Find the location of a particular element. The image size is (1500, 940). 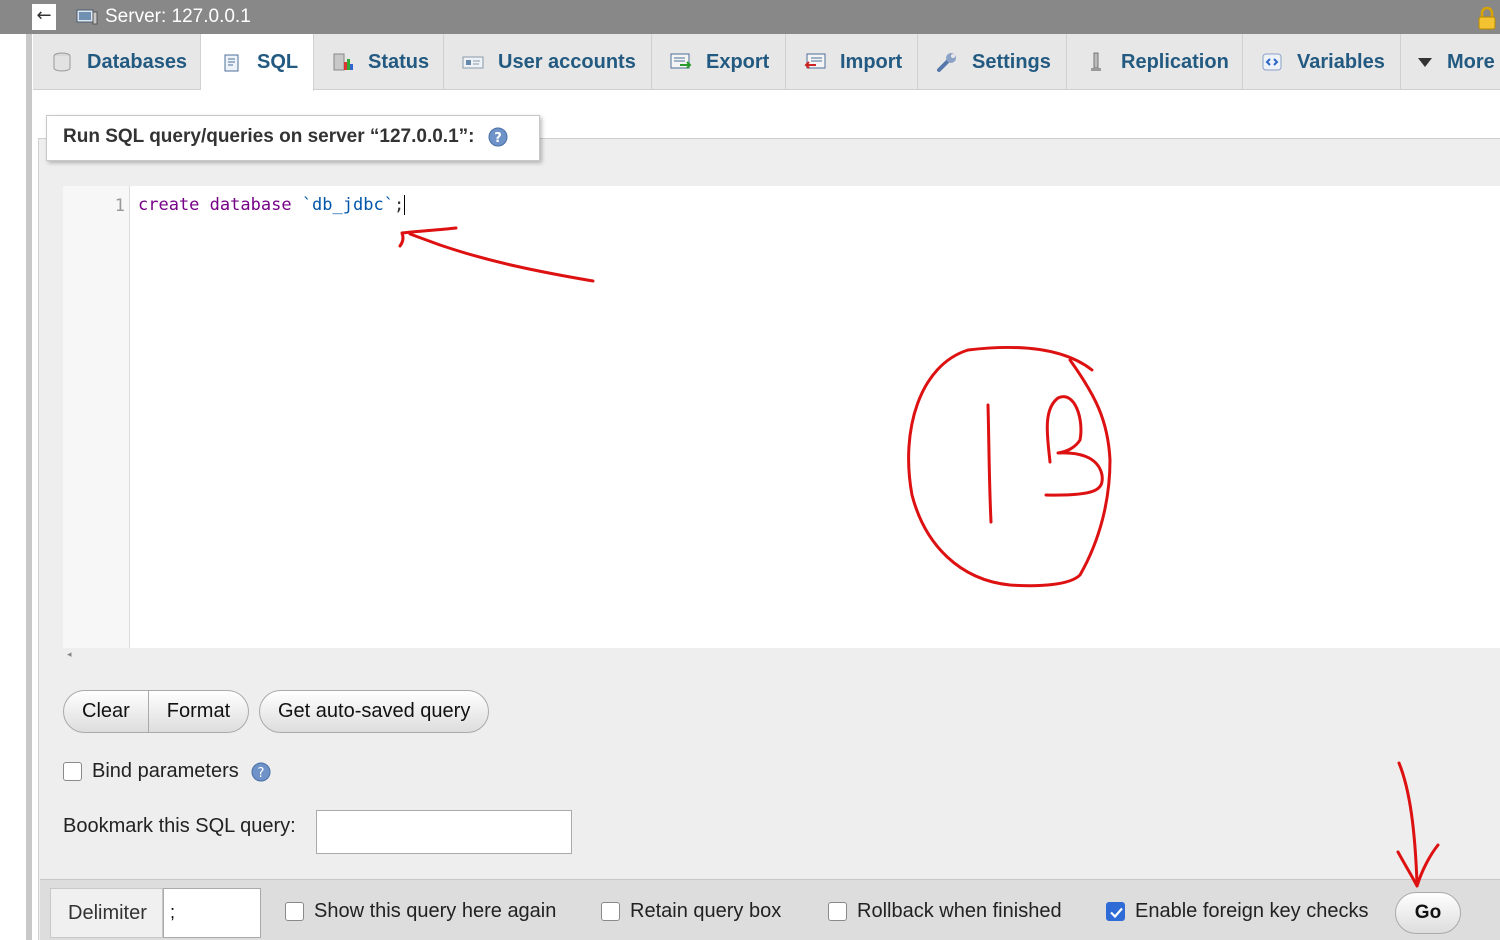

variables-icon is located at coordinates (1272, 62).